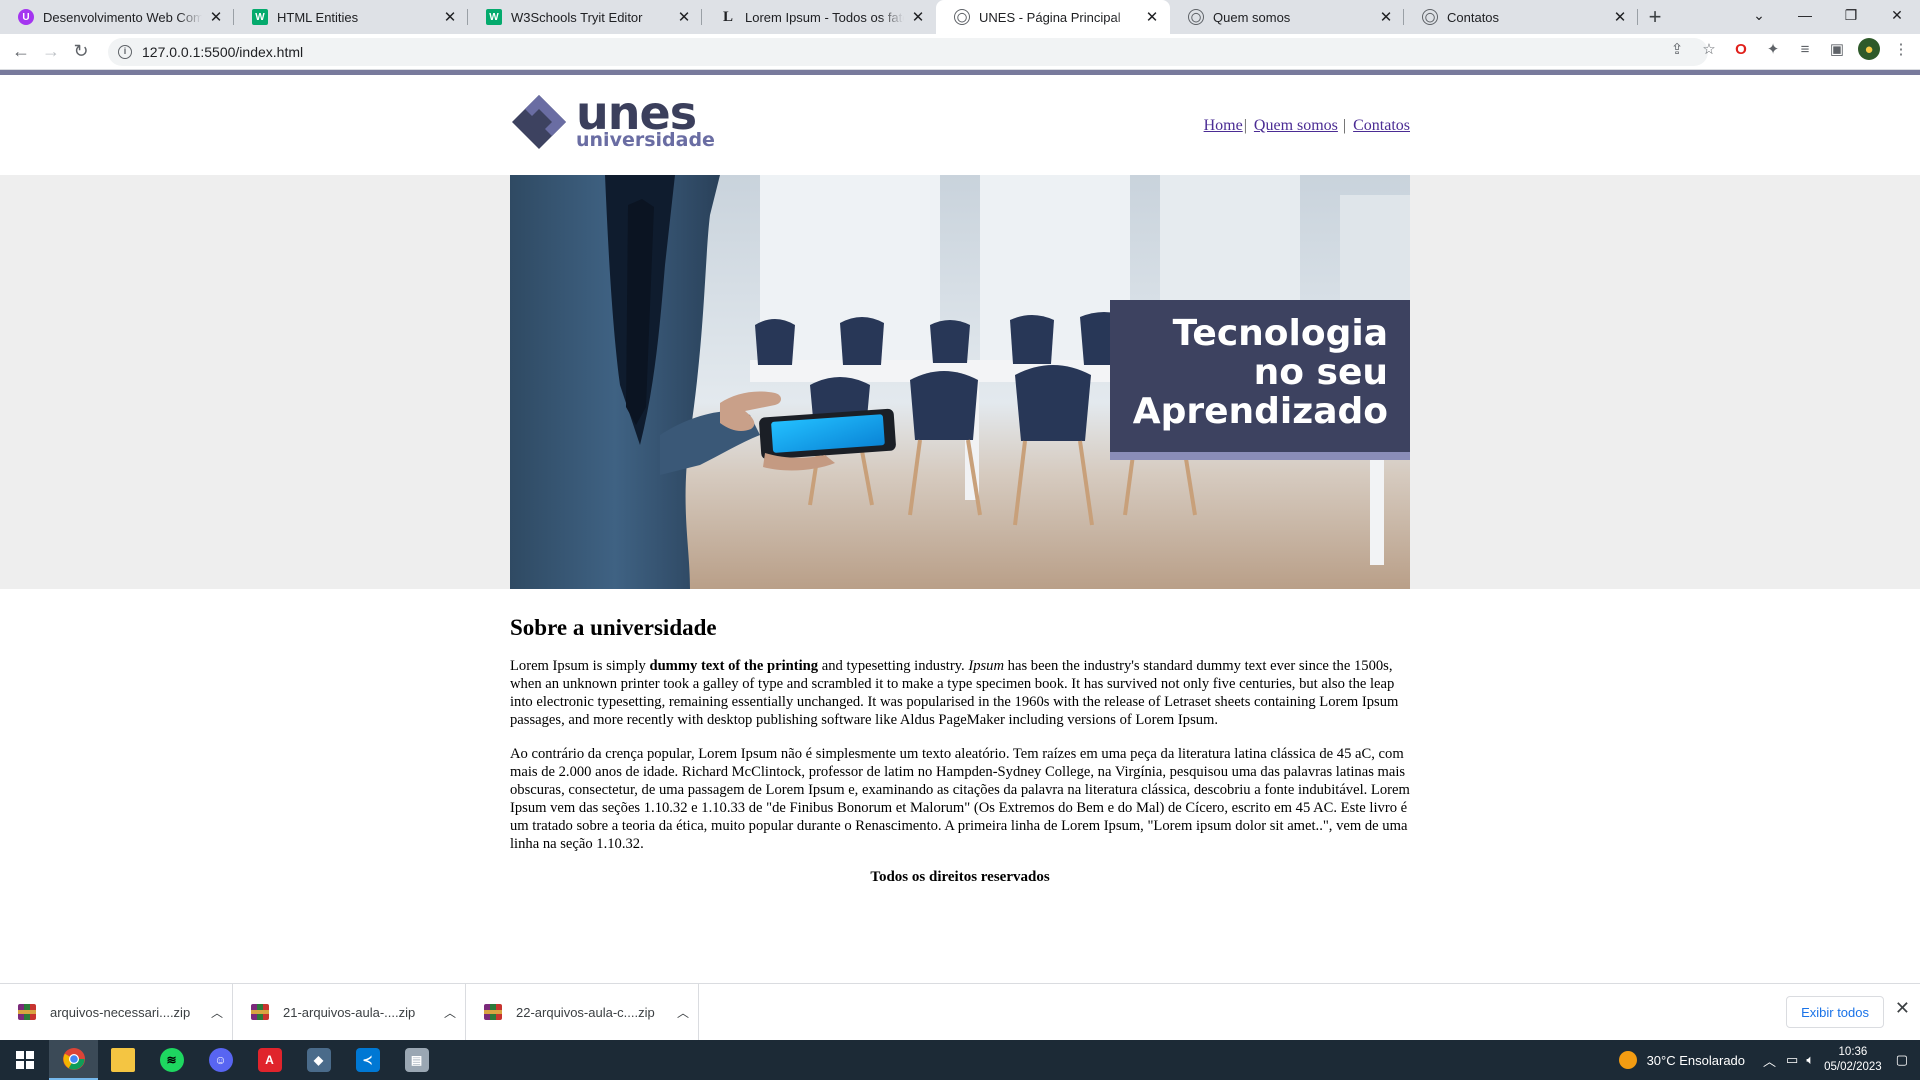 Image resolution: width=1920 pixels, height=1080 pixels. What do you see at coordinates (1627, 1060) in the screenshot?
I see `weather-sun-icon` at bounding box center [1627, 1060].